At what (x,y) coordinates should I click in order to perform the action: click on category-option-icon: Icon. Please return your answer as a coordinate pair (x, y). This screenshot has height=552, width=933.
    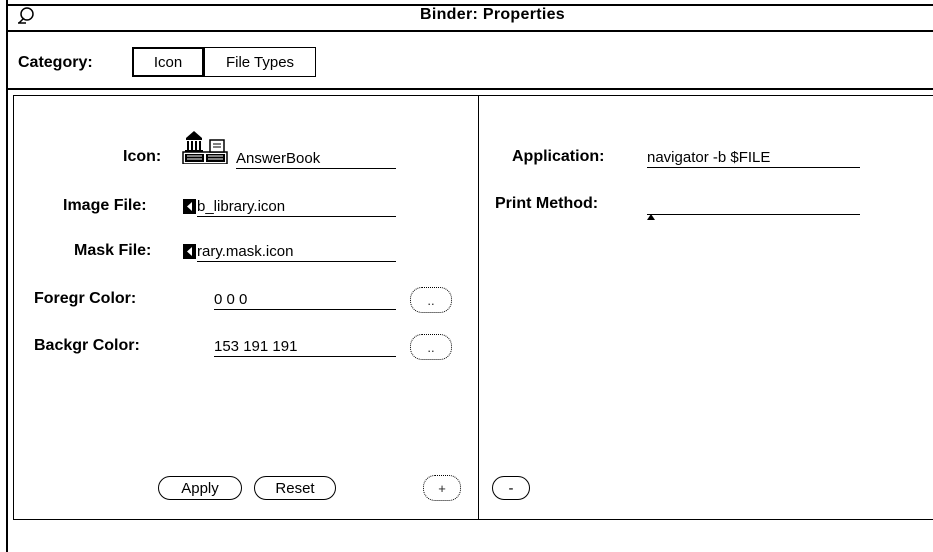
    Looking at the image, I should click on (168, 62).